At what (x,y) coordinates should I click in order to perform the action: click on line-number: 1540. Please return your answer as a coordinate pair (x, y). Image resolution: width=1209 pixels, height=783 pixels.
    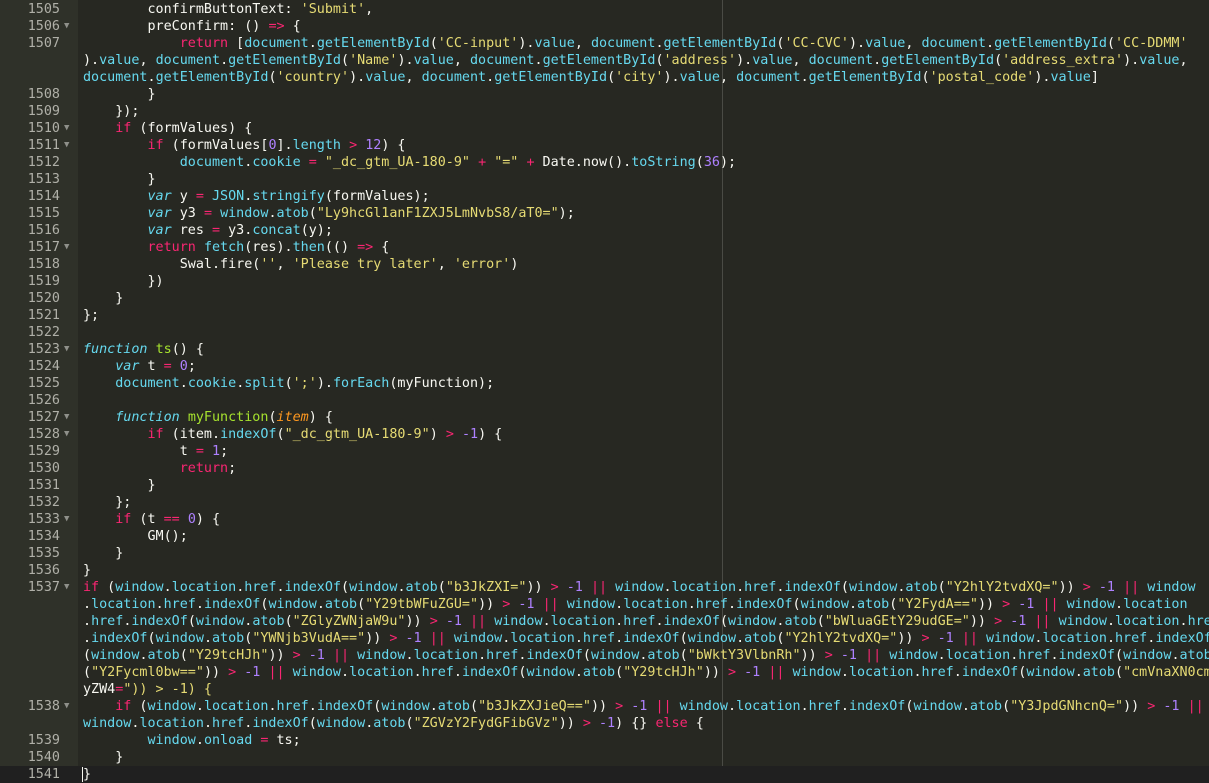
    Looking at the image, I should click on (30, 757).